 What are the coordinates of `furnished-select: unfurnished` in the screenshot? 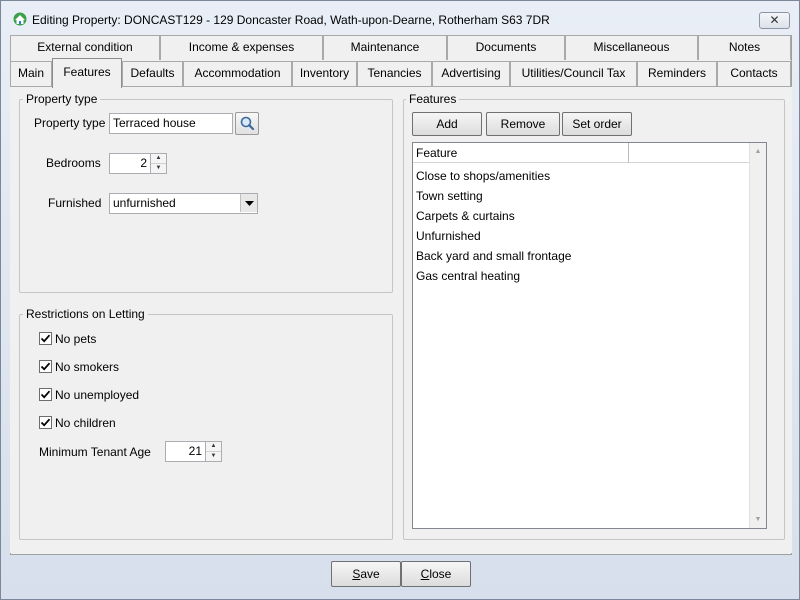 It's located at (183, 203).